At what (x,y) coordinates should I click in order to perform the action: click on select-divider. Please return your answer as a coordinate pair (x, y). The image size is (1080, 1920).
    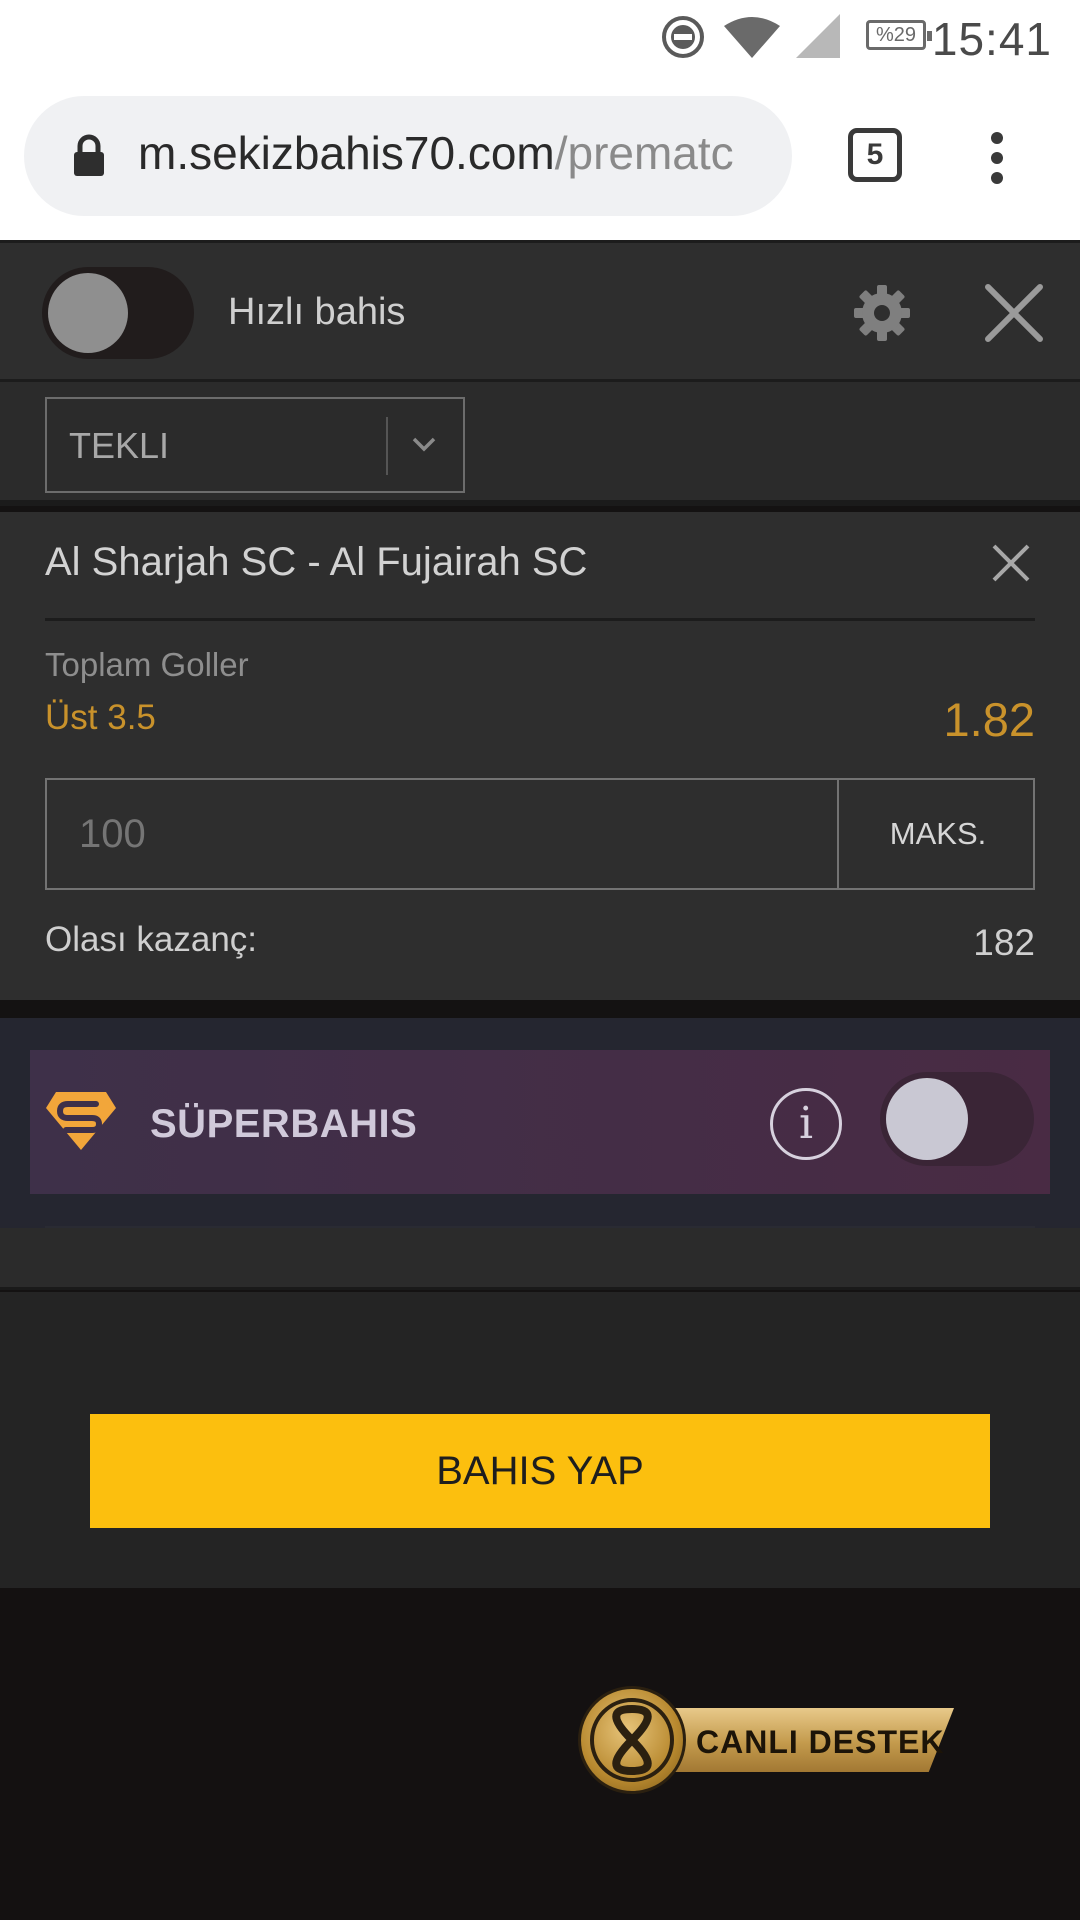
    Looking at the image, I should click on (387, 446).